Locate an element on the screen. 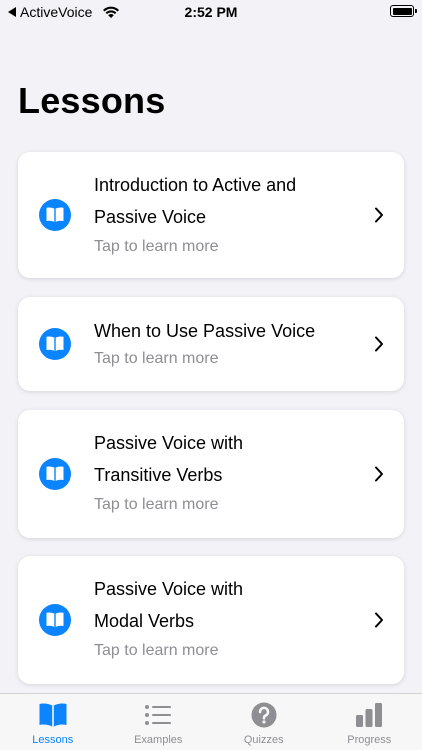 The image size is (422, 750). tab-label: Quizzes is located at coordinates (263, 740).